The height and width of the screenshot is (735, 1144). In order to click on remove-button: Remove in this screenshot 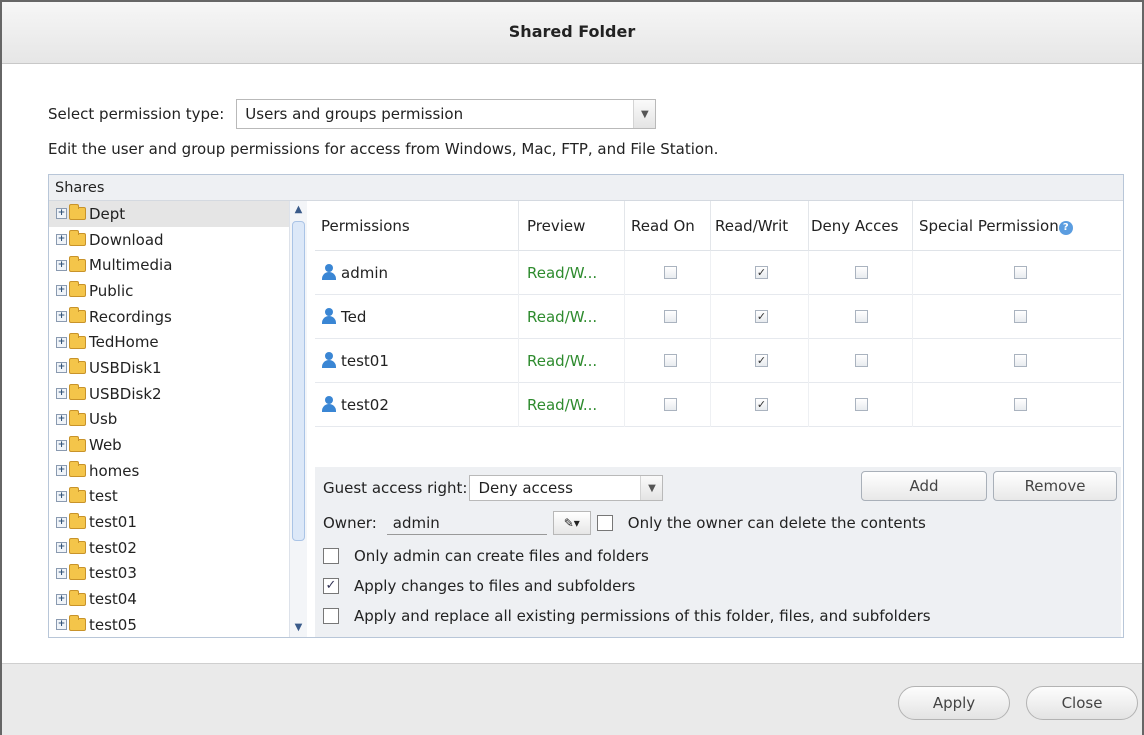, I will do `click(1055, 486)`.